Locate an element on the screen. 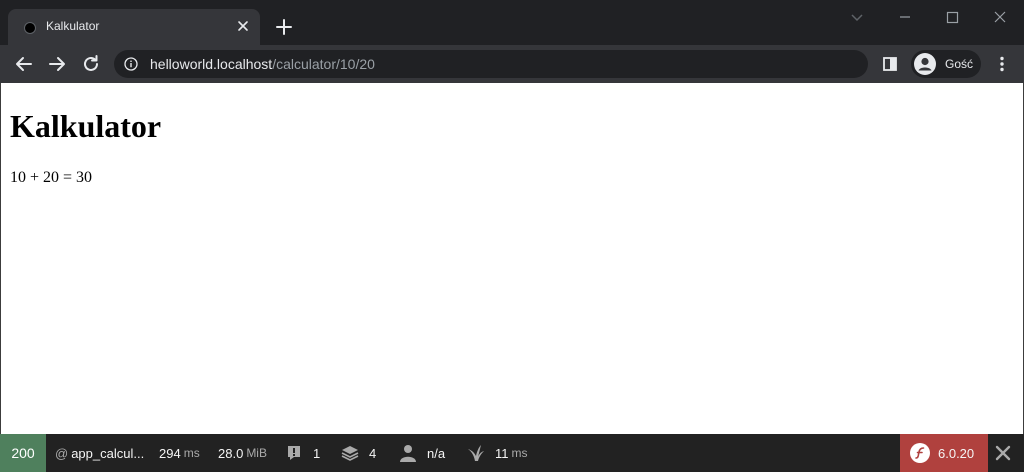 The width and height of the screenshot is (1024, 472). browser-menu-button is located at coordinates (1002, 64).